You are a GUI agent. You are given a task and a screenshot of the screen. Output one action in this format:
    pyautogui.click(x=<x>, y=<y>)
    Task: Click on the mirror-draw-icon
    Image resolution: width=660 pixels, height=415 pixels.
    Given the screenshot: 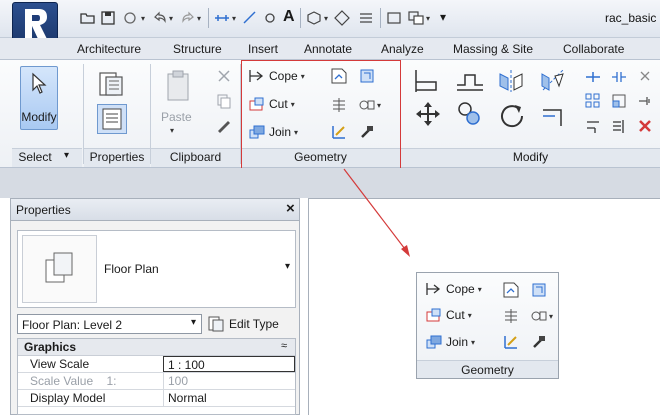 What is the action you would take?
    pyautogui.click(x=553, y=81)
    